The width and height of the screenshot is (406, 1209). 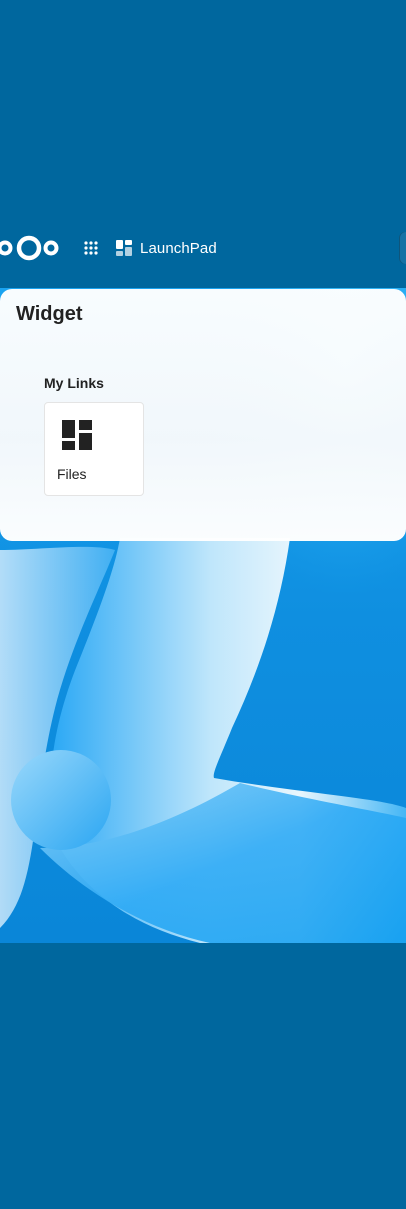 What do you see at coordinates (30, 248) in the screenshot?
I see `nextcloud-logo-icon` at bounding box center [30, 248].